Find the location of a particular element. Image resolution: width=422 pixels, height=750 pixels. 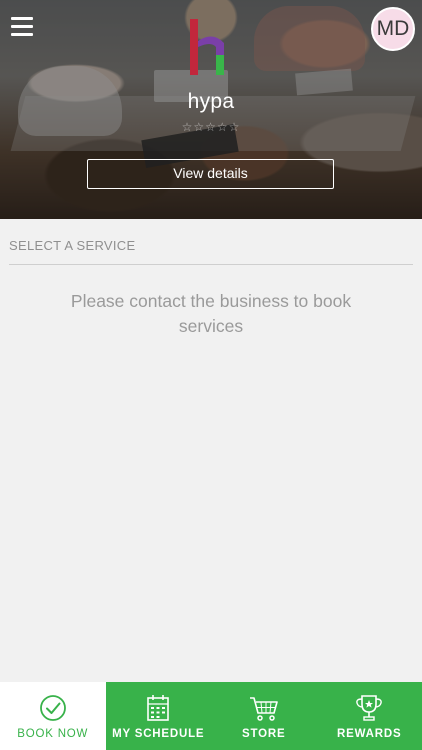

tab-book-now: BOOK NOW is located at coordinates (53, 716).